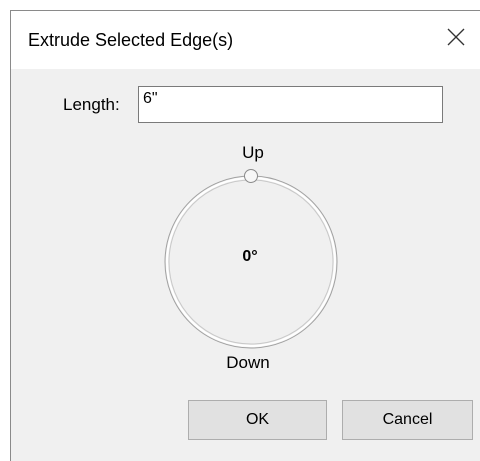 This screenshot has height=461, width=480. I want to click on dial-up-label: Up, so click(253, 152).